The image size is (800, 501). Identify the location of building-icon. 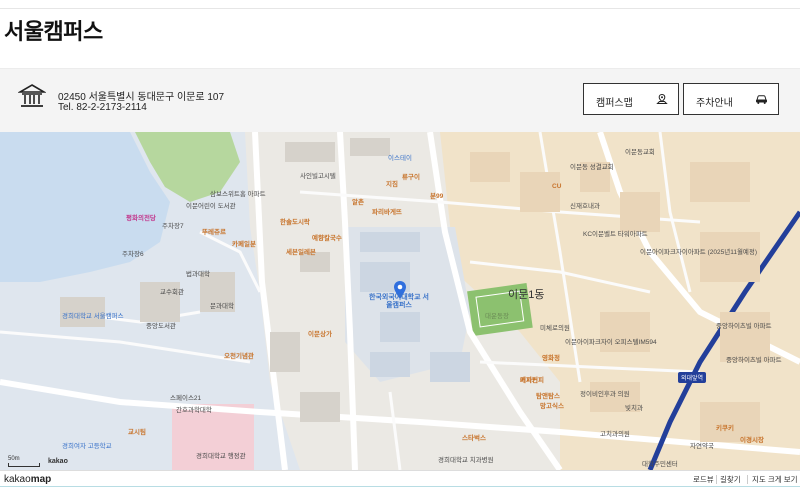
(32, 99).